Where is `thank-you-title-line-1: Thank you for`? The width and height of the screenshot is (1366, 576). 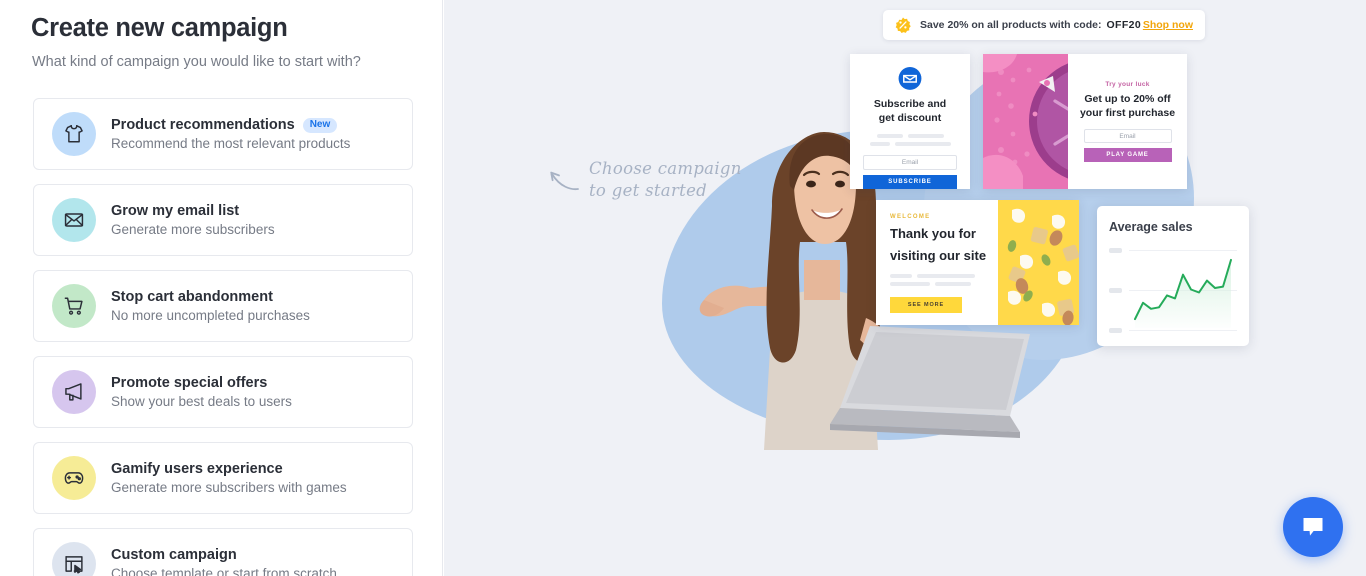
thank-you-title-line-1: Thank you for is located at coordinates (933, 233).